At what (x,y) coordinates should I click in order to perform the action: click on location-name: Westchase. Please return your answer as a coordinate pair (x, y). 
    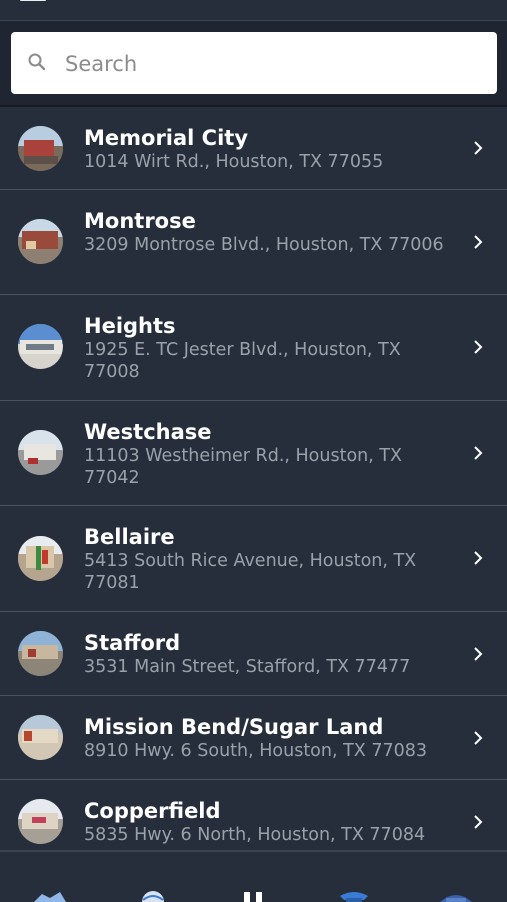
    Looking at the image, I should click on (148, 432).